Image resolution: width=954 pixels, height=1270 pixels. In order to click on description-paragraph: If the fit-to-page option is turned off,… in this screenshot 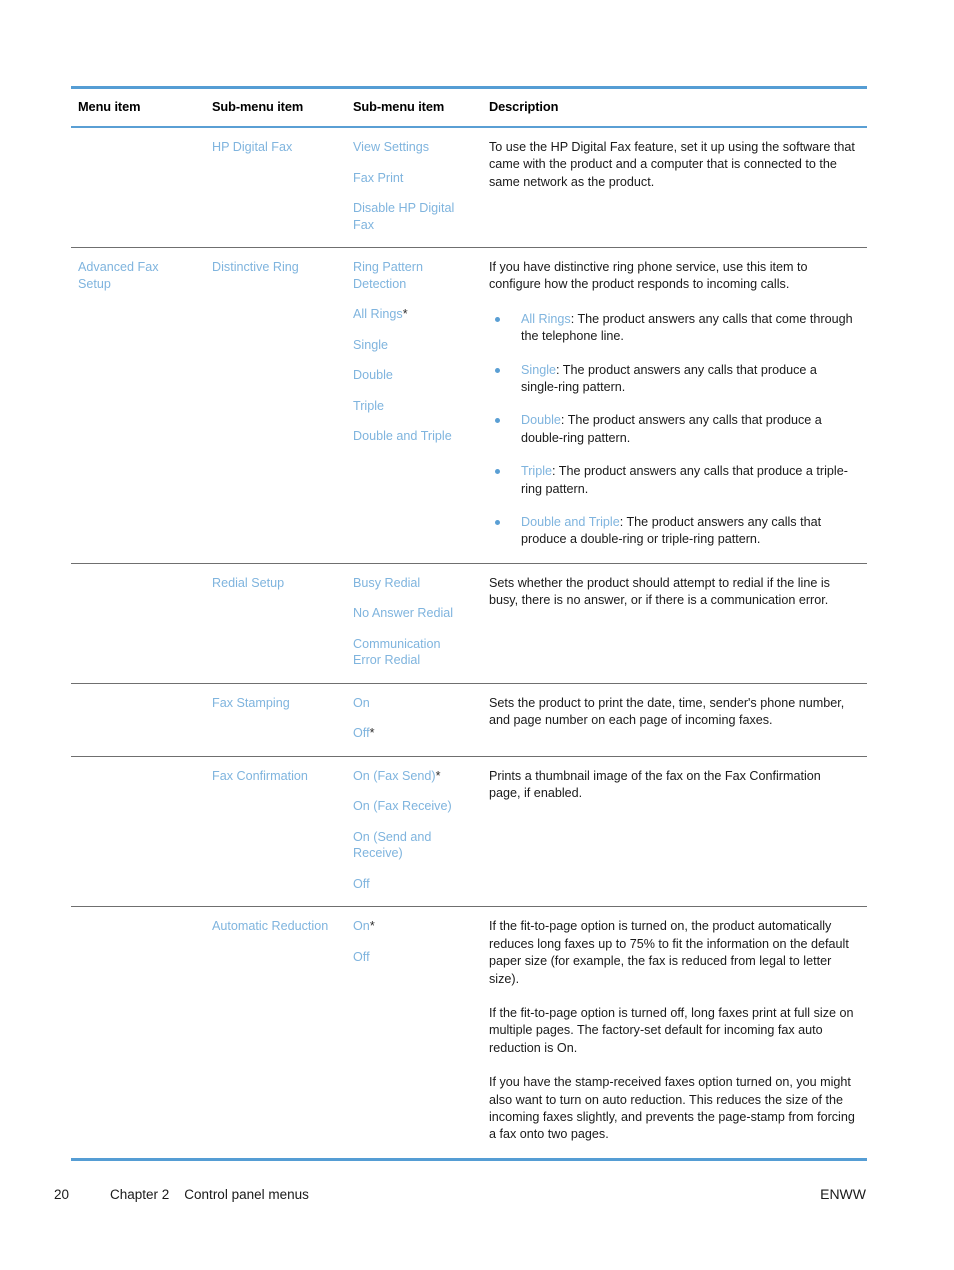, I will do `click(671, 1030)`.